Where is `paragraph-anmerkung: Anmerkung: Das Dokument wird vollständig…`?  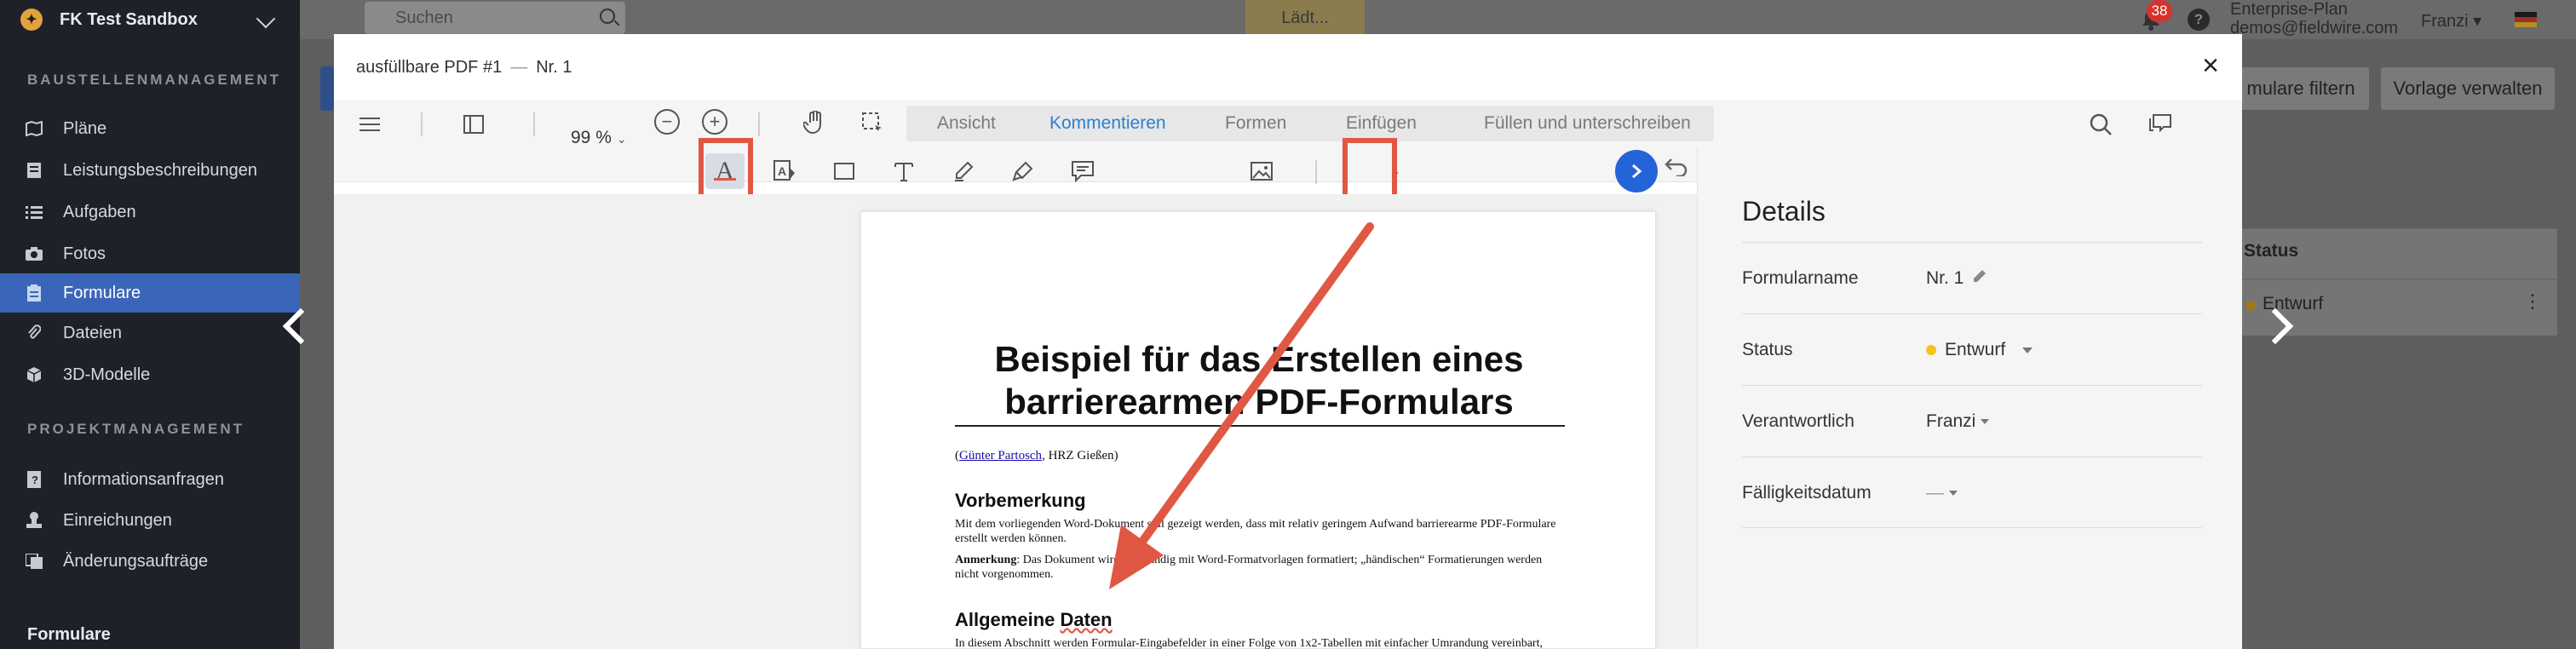 paragraph-anmerkung: Anmerkung: Das Dokument wird vollständig… is located at coordinates (1260, 567).